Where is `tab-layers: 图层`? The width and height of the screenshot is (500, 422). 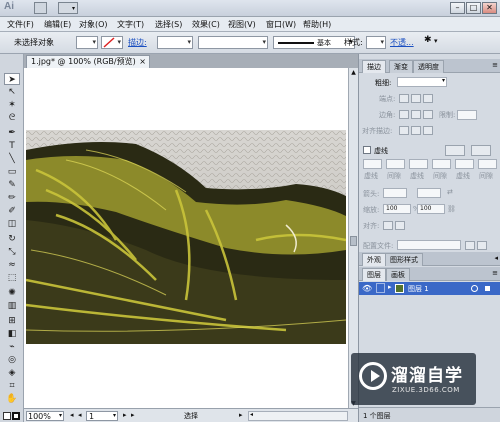 tab-layers: 图层 is located at coordinates (374, 274).